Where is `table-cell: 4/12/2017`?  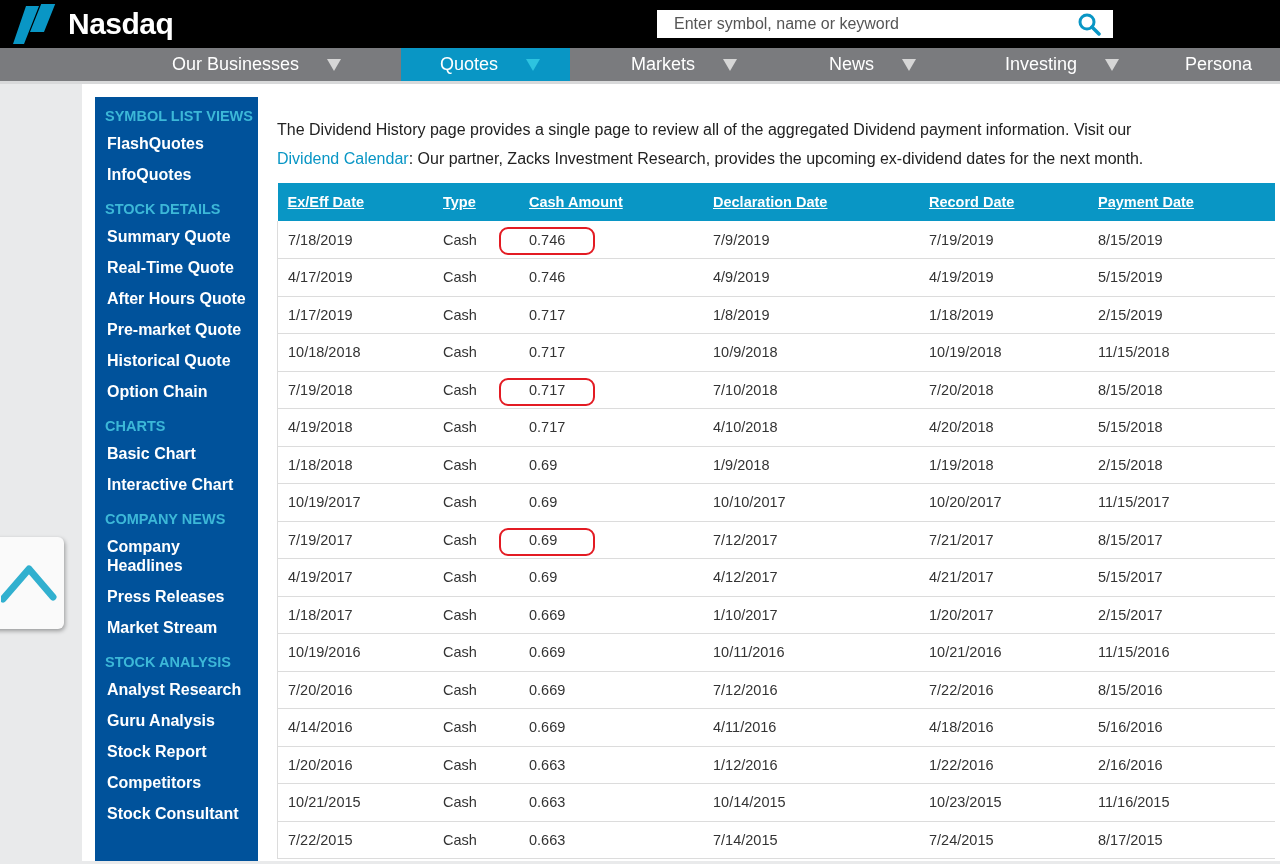
table-cell: 4/12/2017 is located at coordinates (811, 577).